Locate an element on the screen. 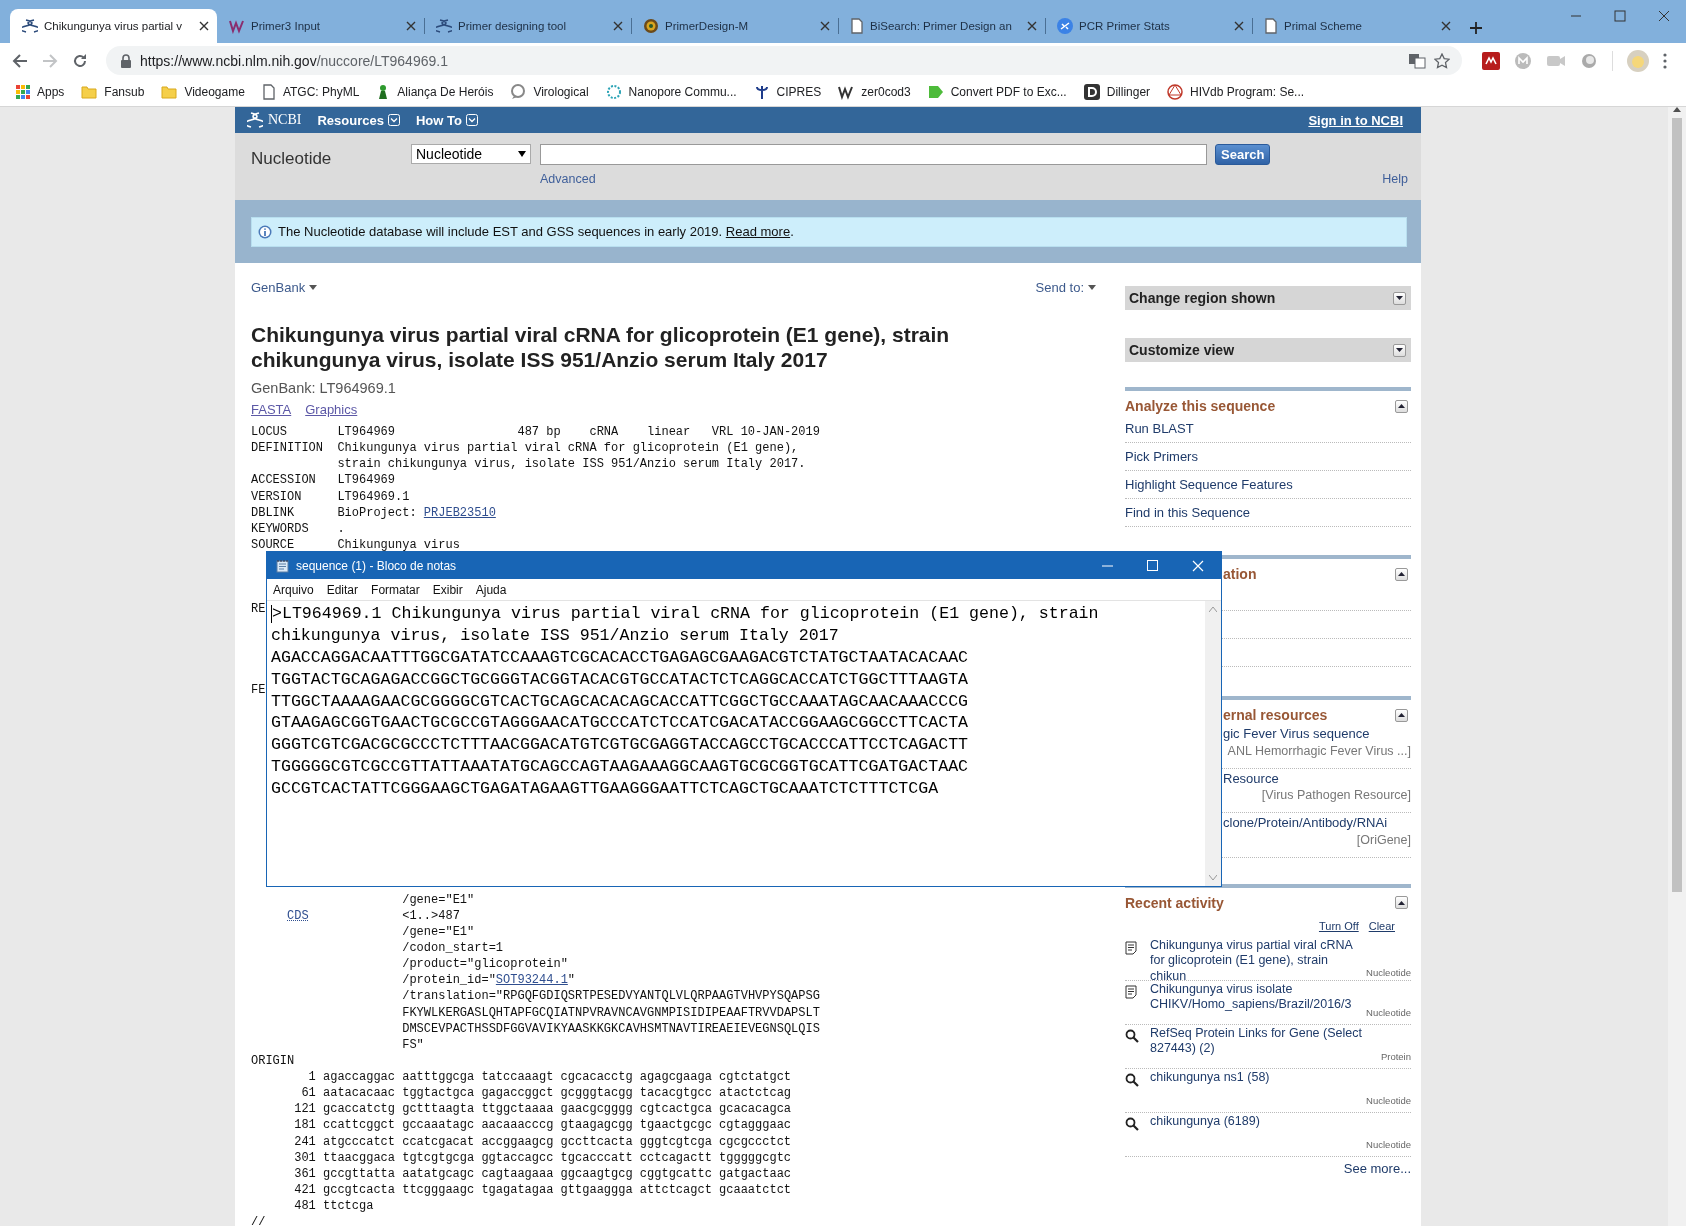 Image resolution: width=1686 pixels, height=1230 pixels. bookmark-link: Fansub is located at coordinates (124, 92).